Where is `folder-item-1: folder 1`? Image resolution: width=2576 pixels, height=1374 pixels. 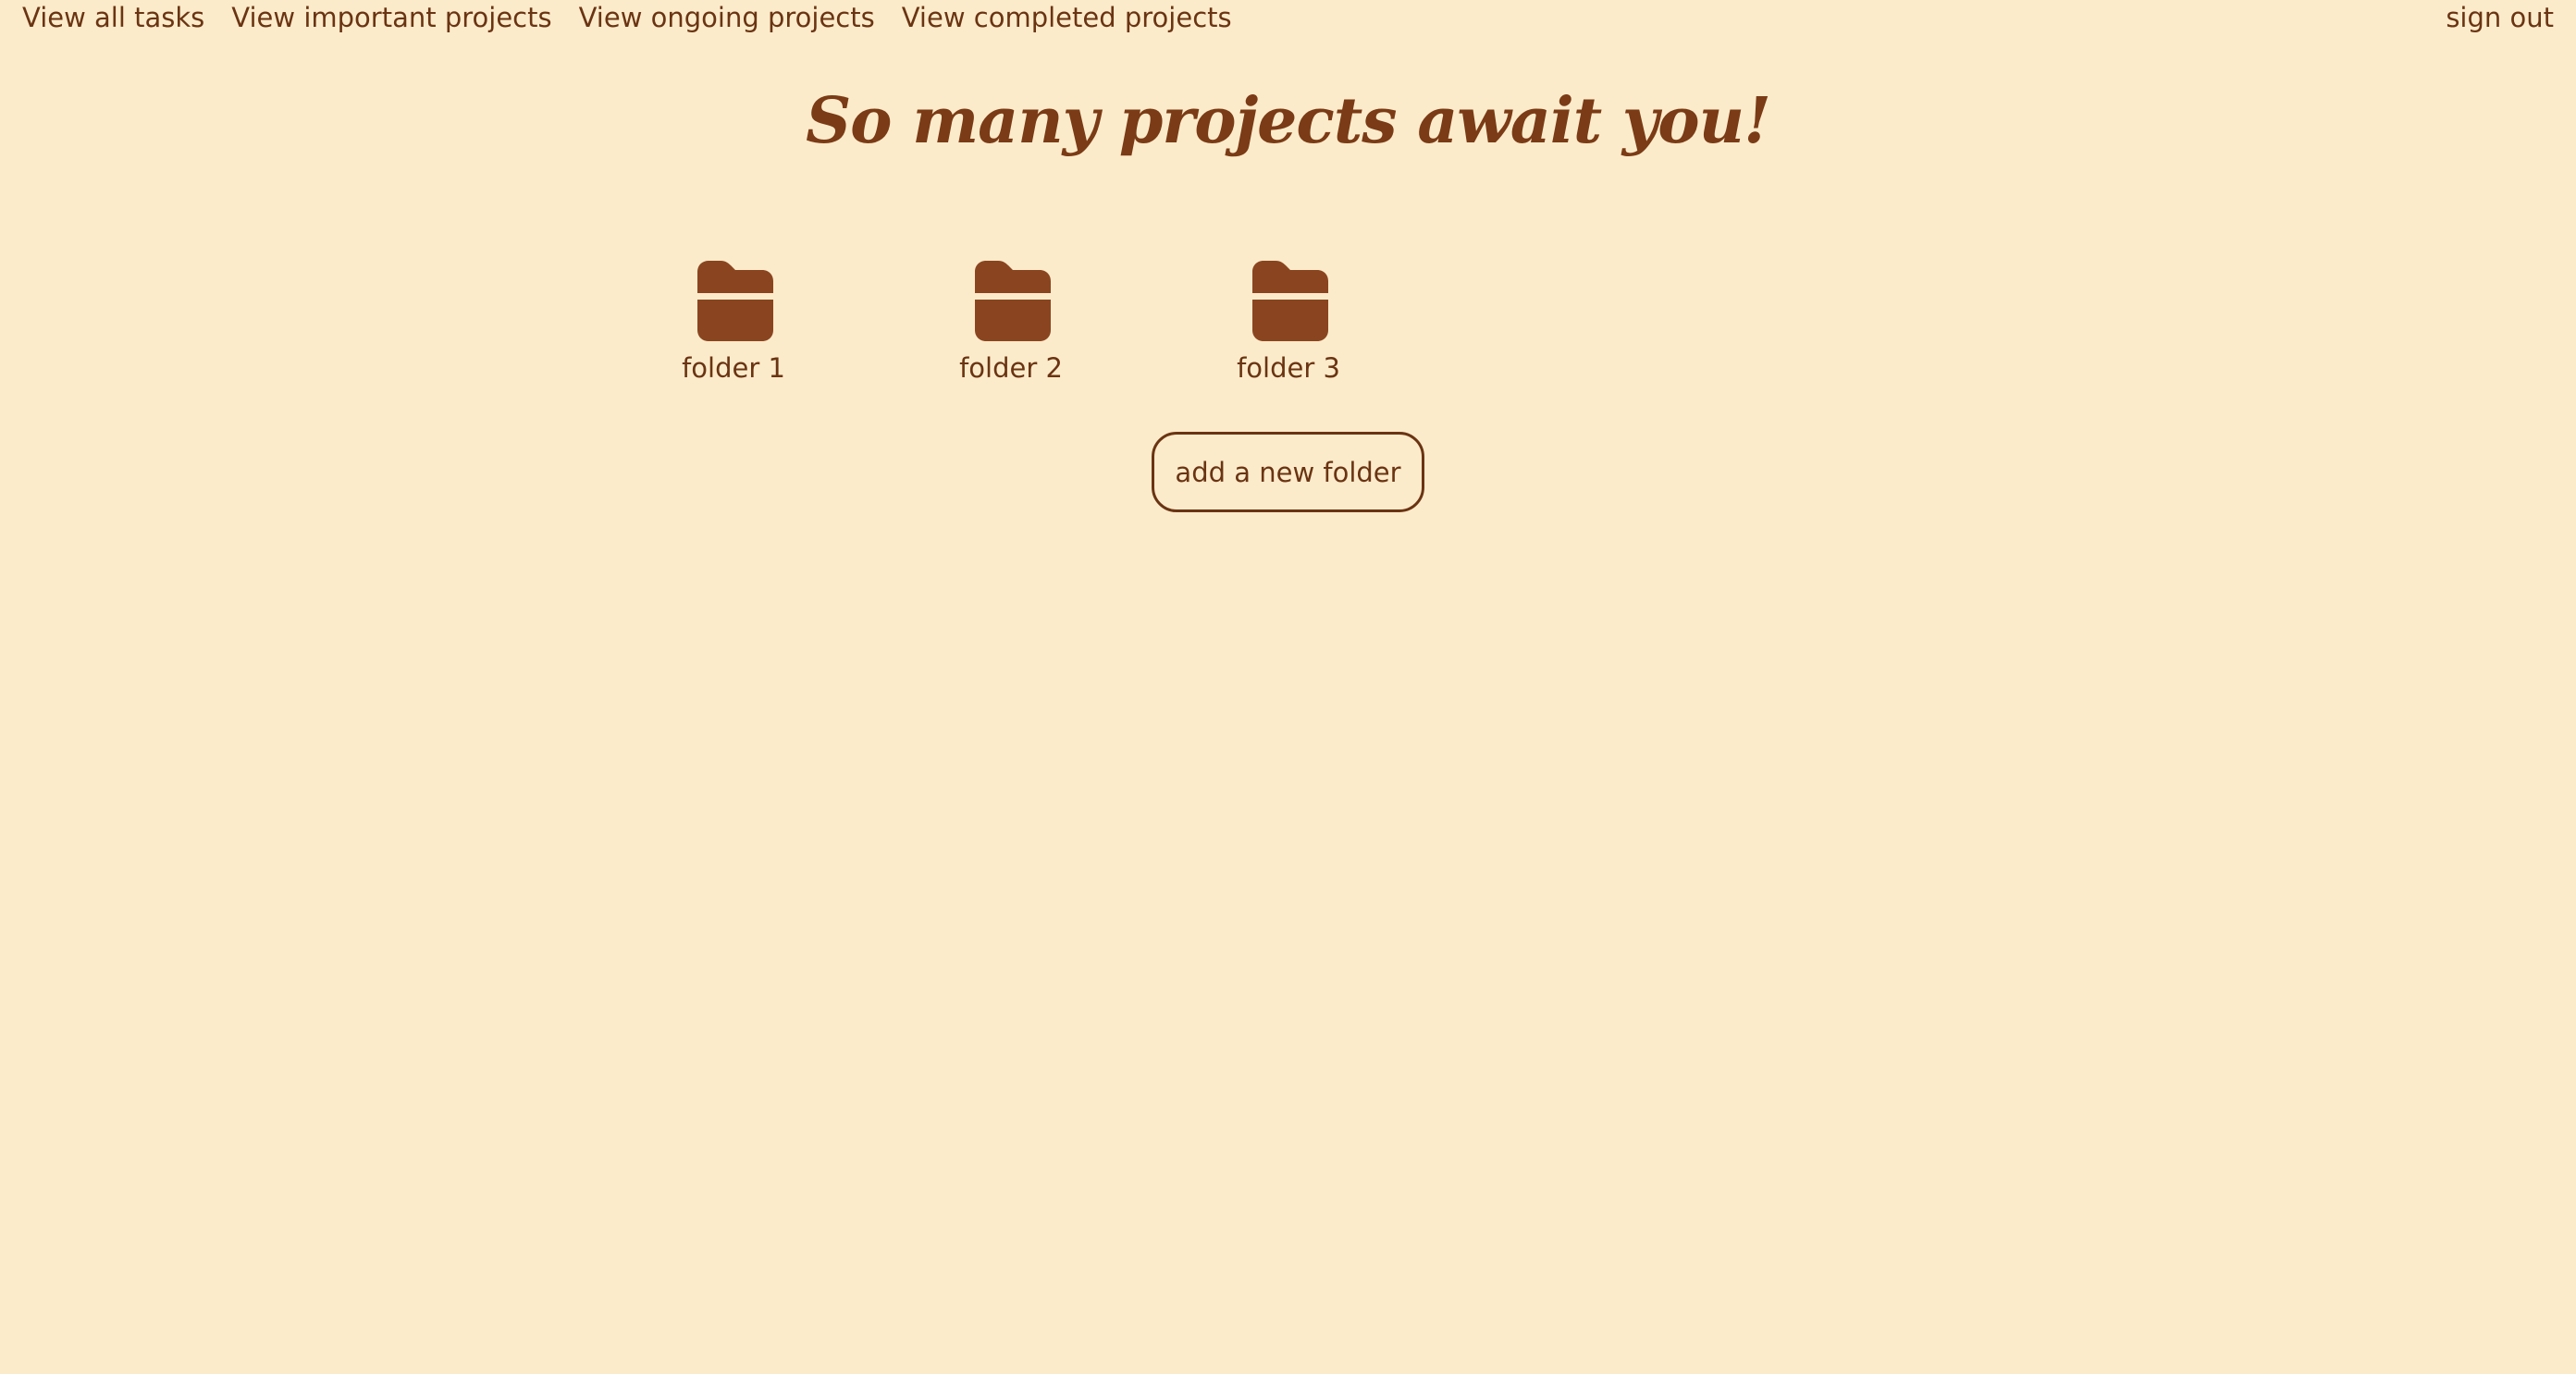
folder-item-1: folder 1 is located at coordinates (733, 323).